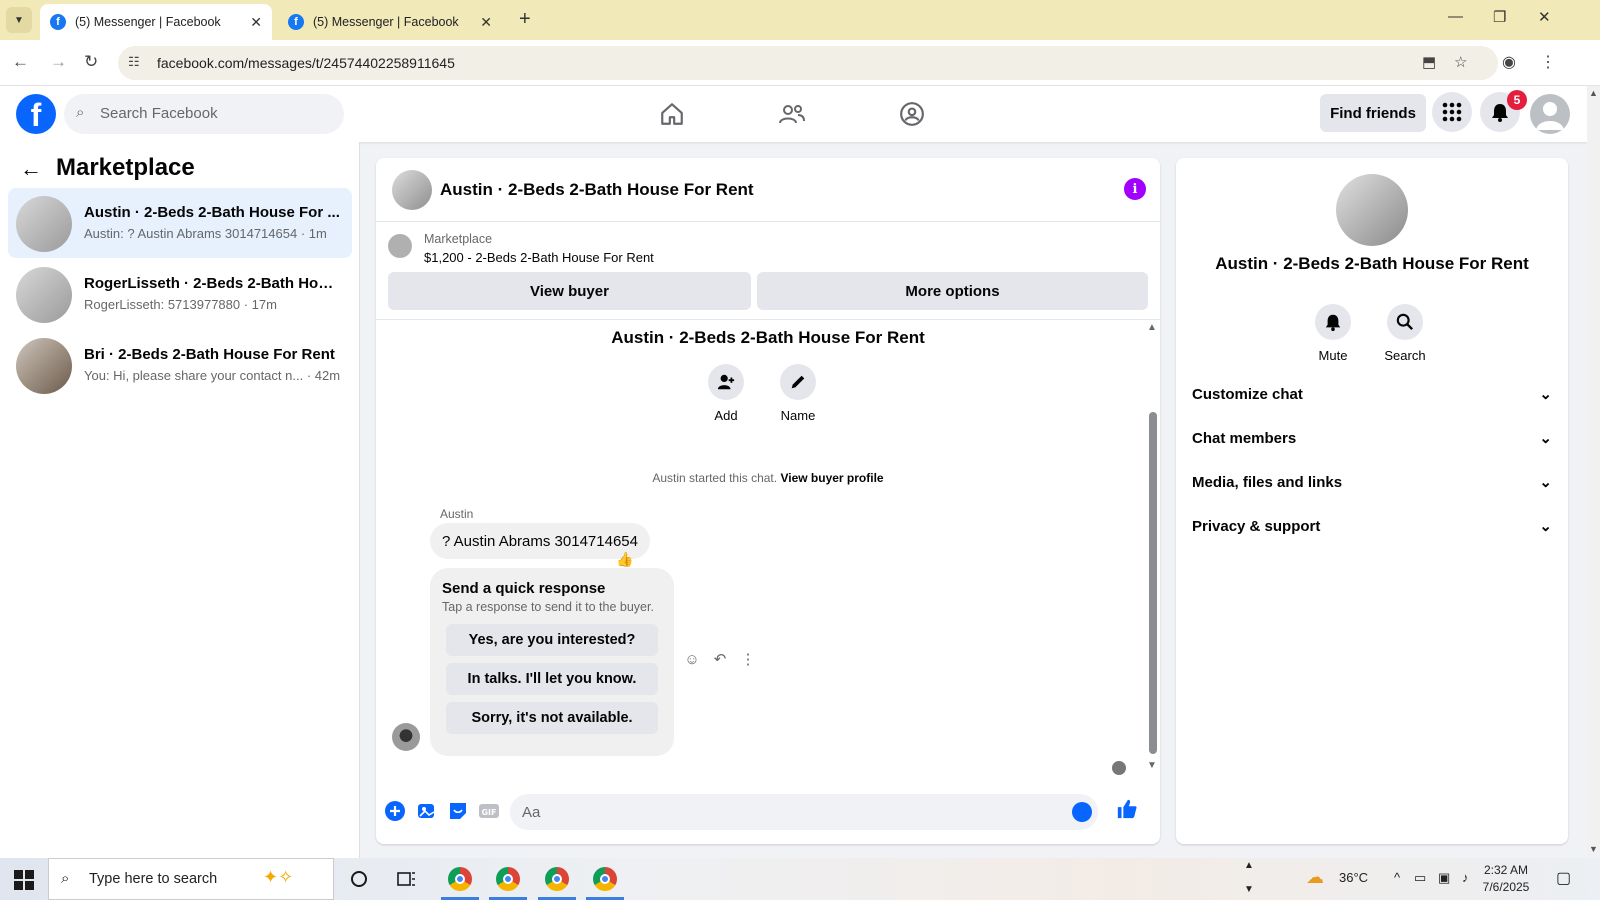 The height and width of the screenshot is (900, 1600). I want to click on info-icon: i, so click(1135, 189).